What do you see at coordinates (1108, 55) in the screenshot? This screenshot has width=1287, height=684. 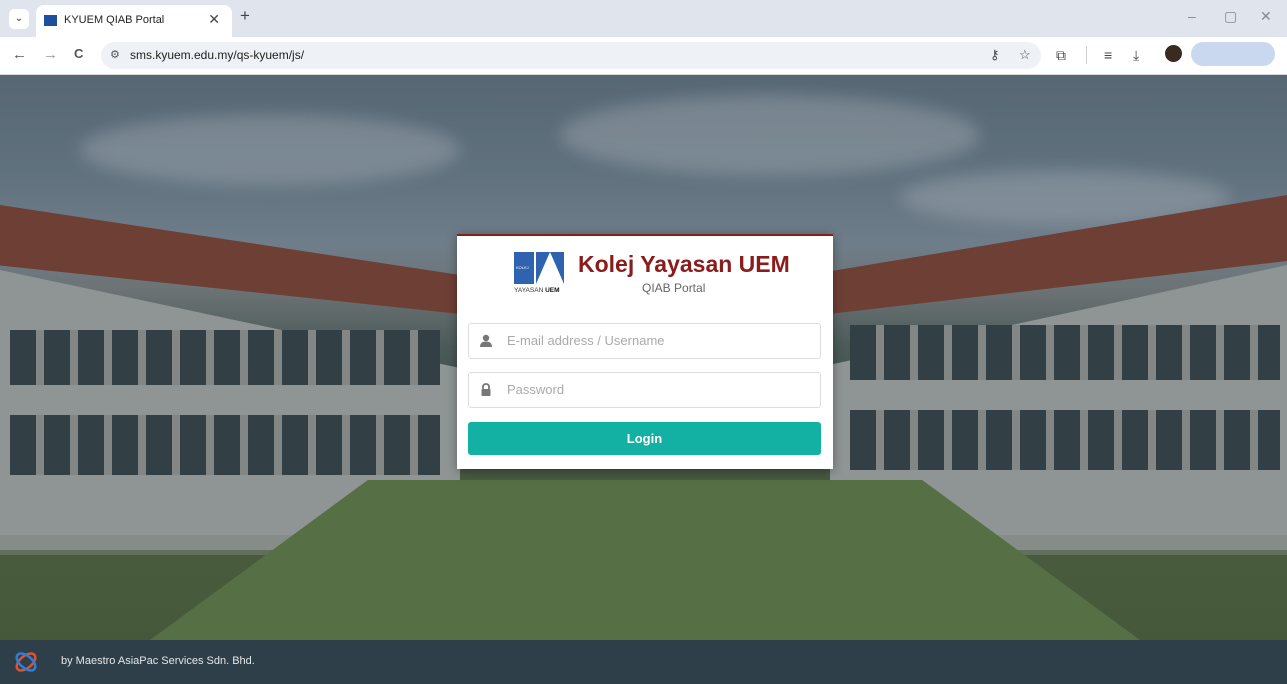 I see `reading-list-icon: ≡` at bounding box center [1108, 55].